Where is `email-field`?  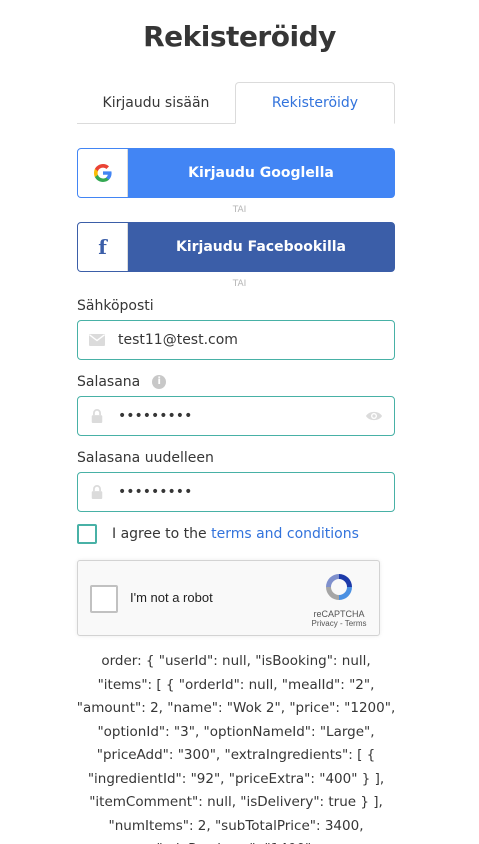
email-field is located at coordinates (238, 340).